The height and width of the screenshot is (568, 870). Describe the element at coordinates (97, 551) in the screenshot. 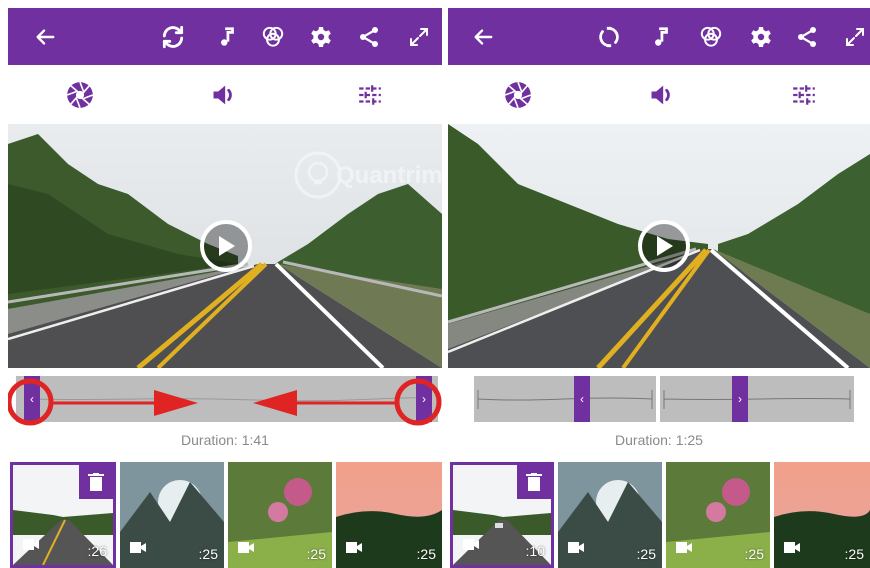

I see `clip-duration: :26` at that location.